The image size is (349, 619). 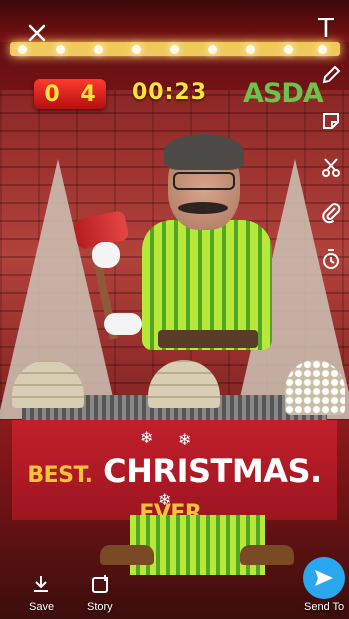 What do you see at coordinates (37, 33) in the screenshot?
I see `close-icon` at bounding box center [37, 33].